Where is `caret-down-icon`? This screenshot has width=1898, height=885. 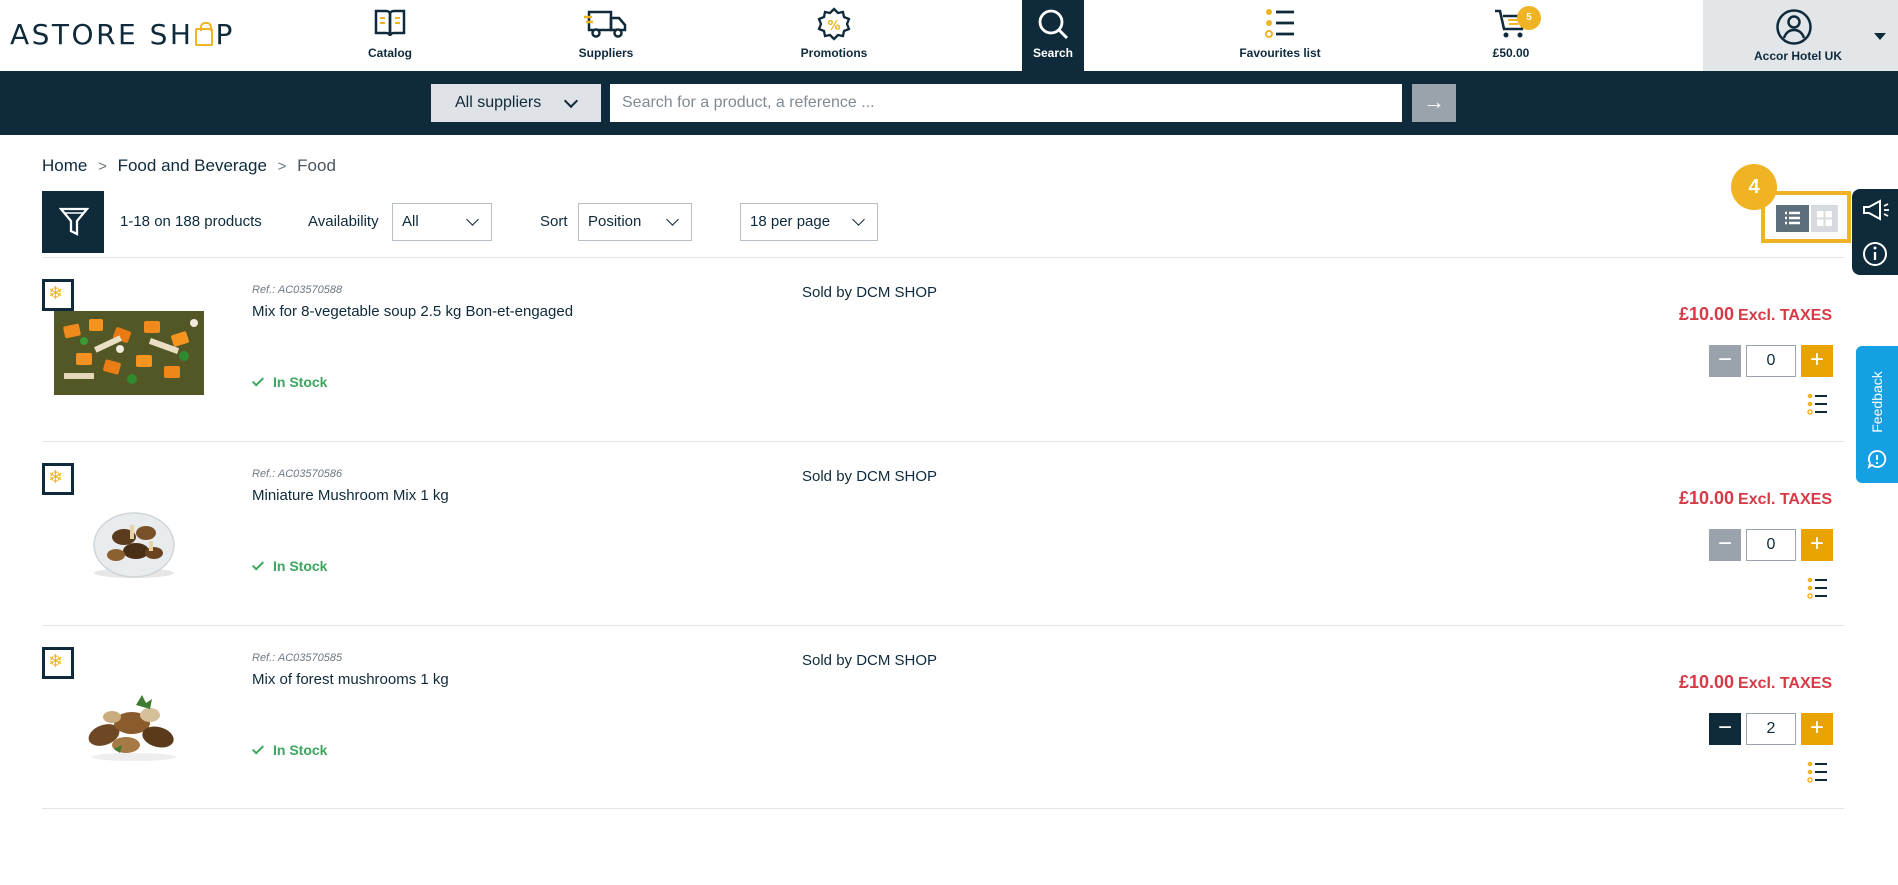 caret-down-icon is located at coordinates (1880, 36).